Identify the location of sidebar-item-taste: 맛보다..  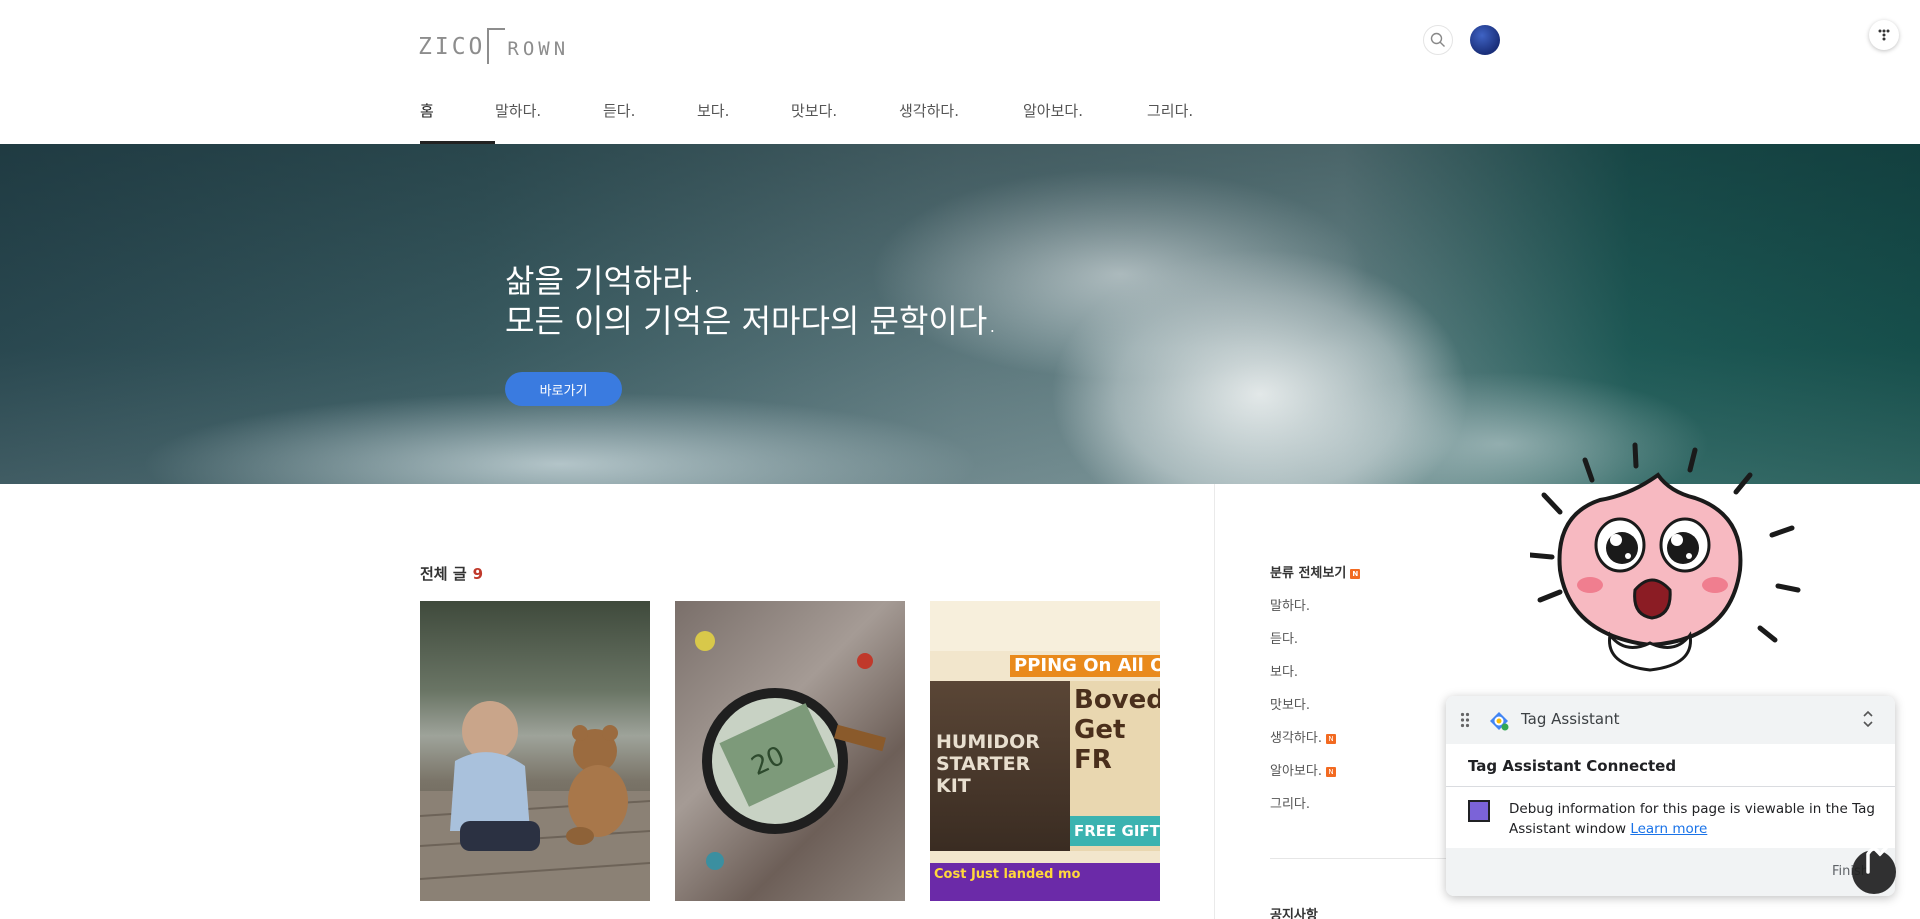
(1290, 703).